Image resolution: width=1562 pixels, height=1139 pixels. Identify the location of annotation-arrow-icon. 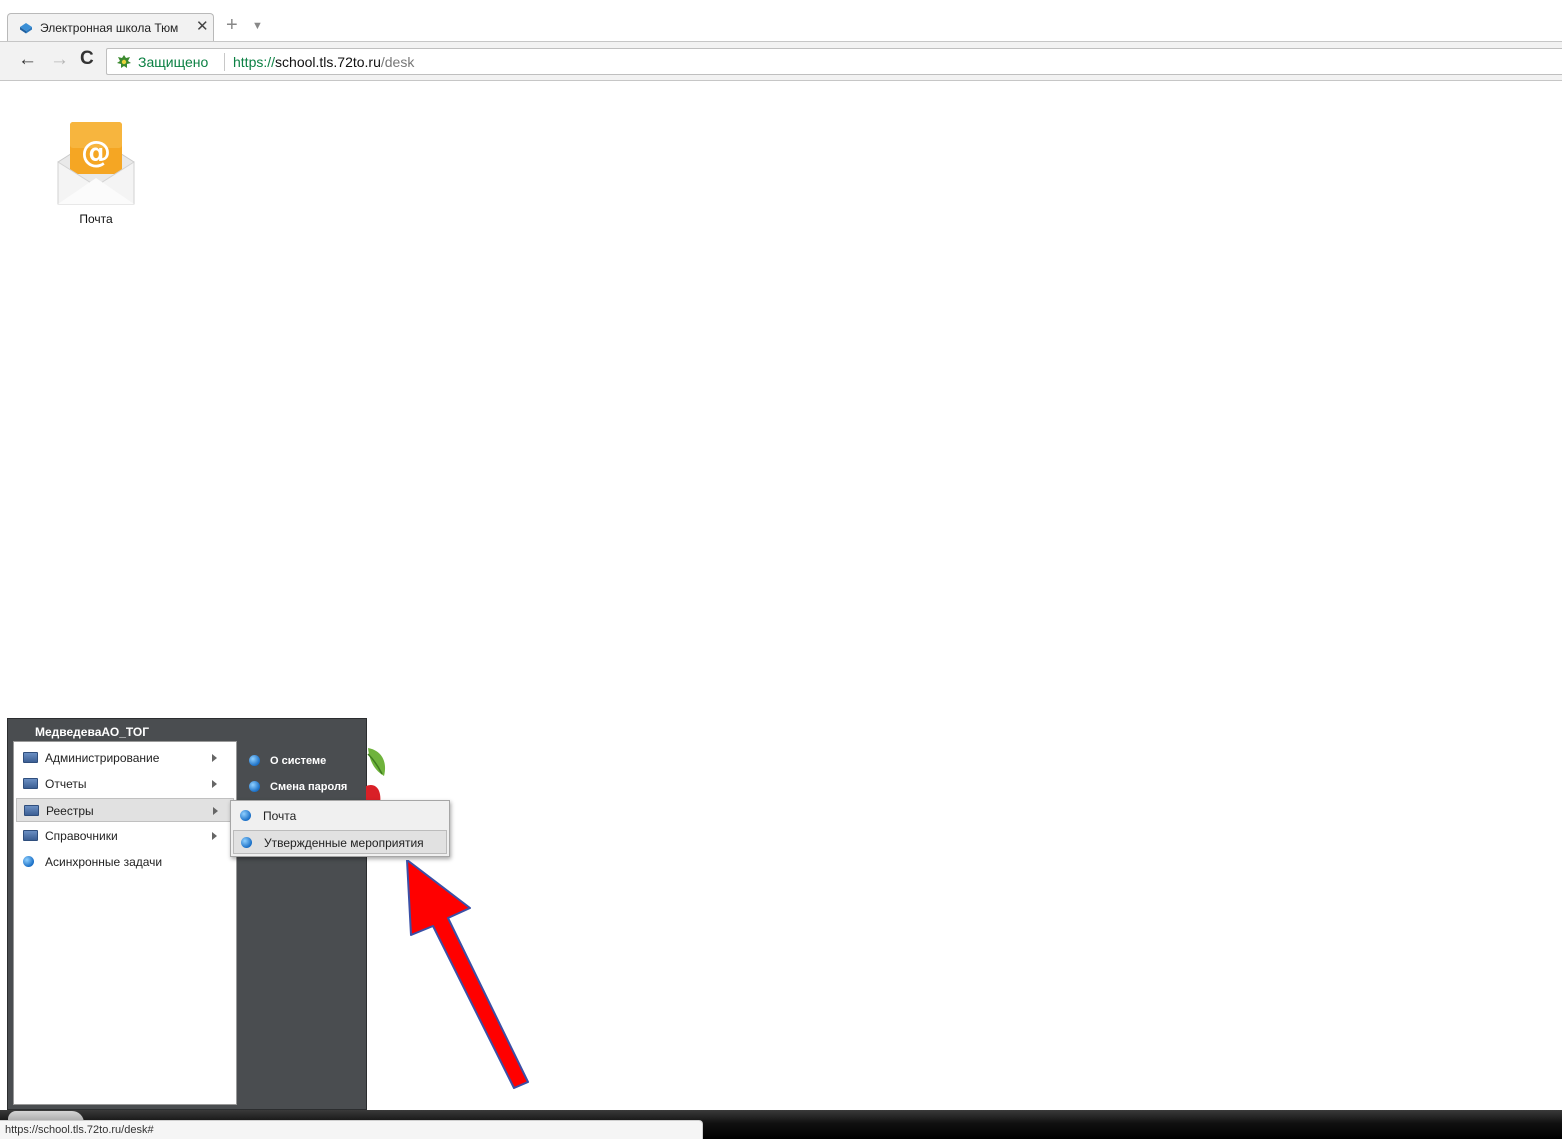
(467, 974).